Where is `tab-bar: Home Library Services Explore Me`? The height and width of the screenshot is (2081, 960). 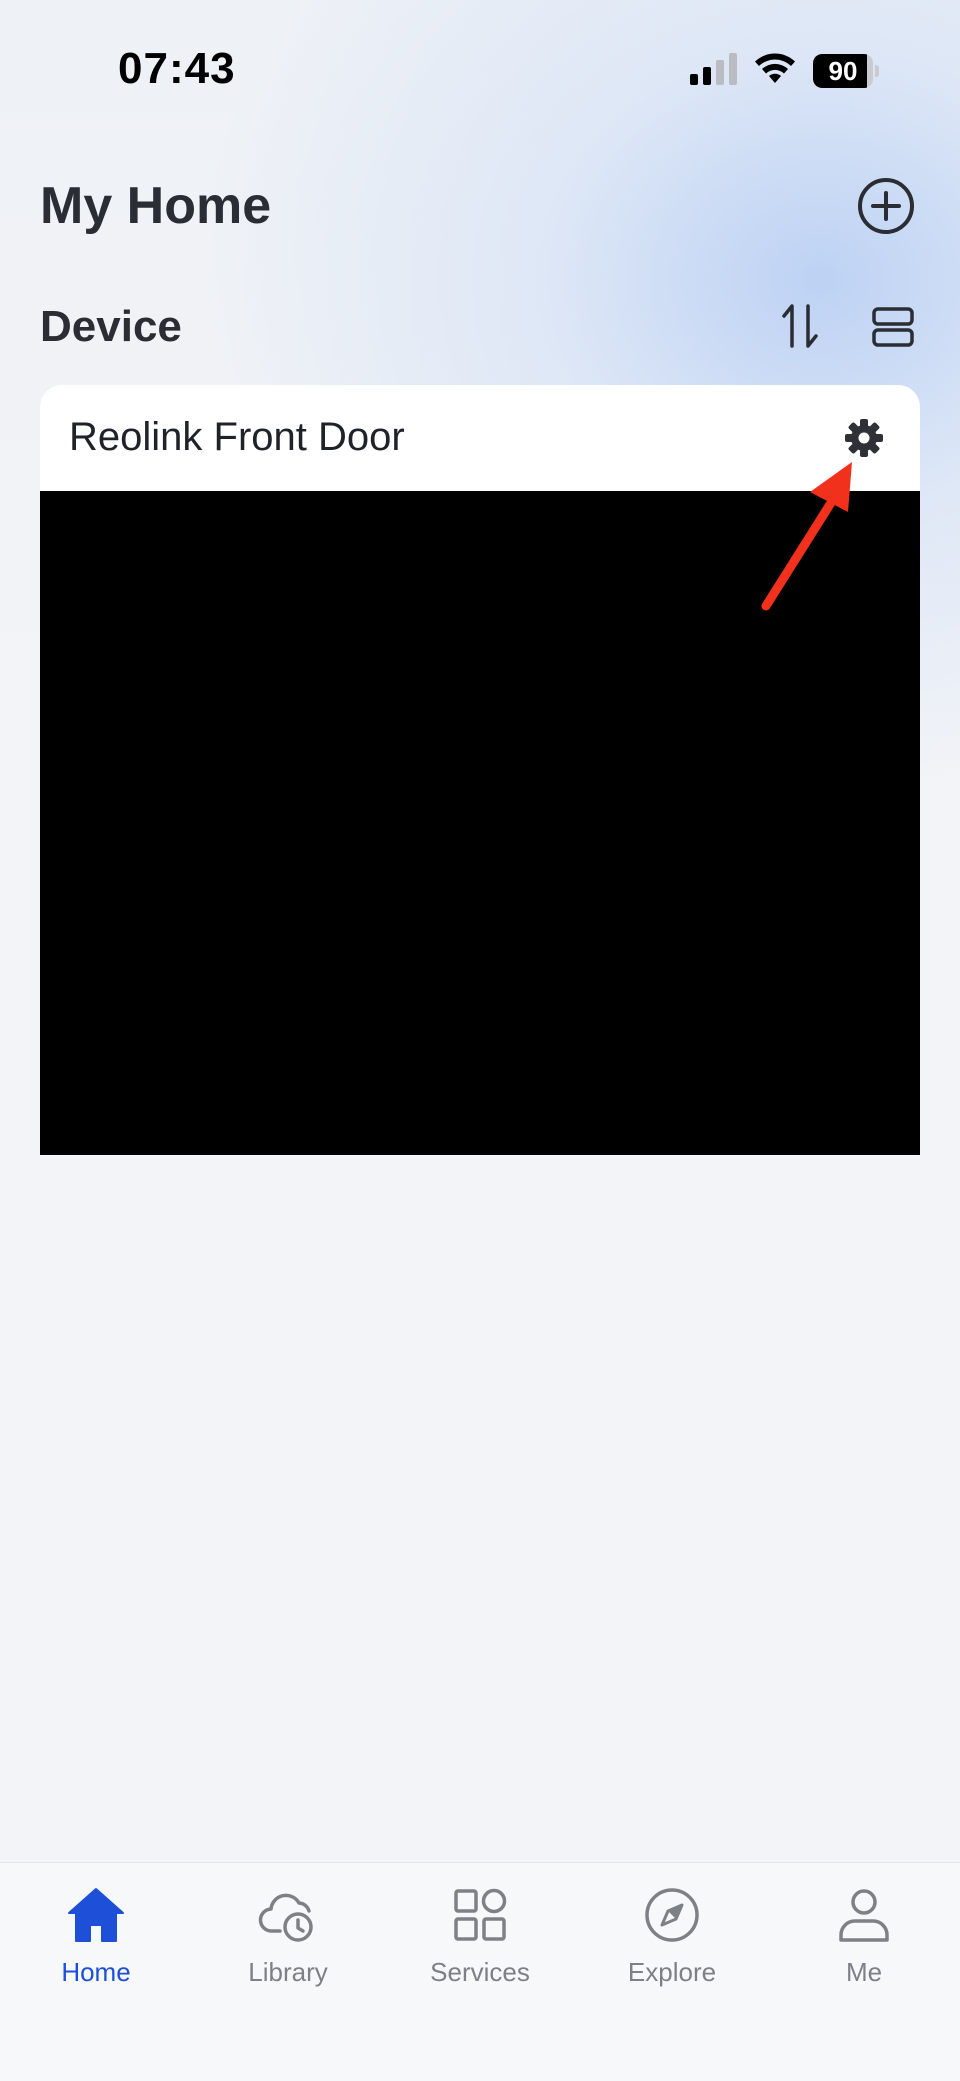
tab-bar: Home Library Services Explore Me is located at coordinates (480, 1971).